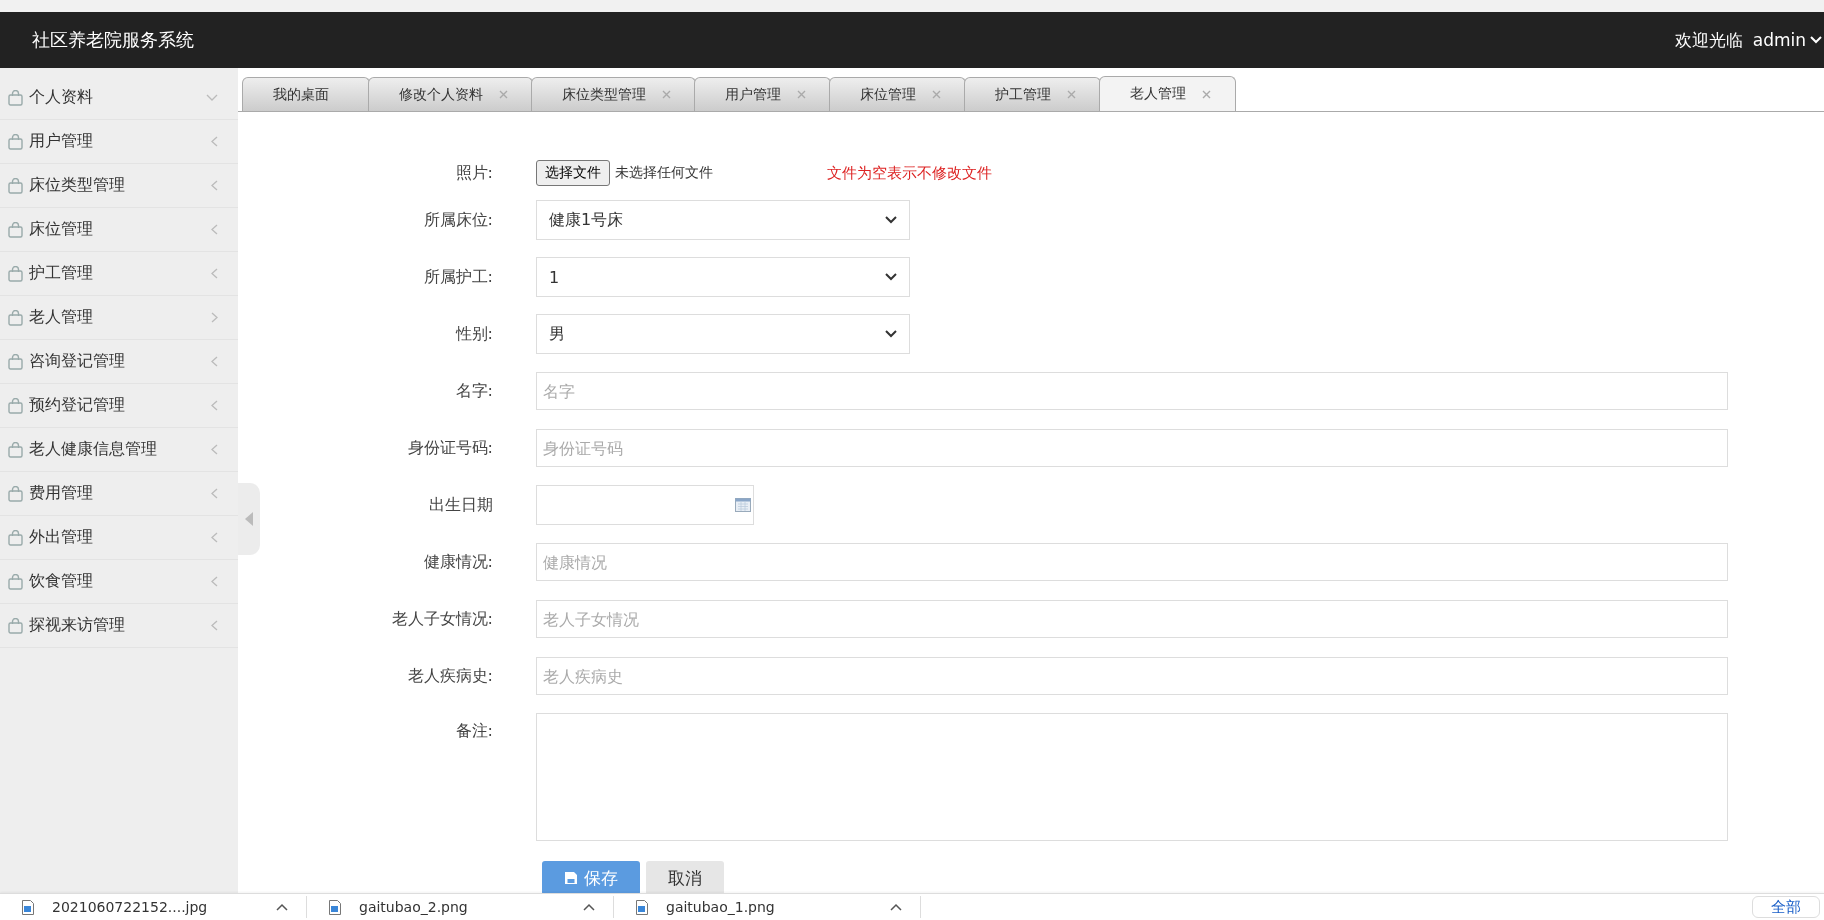 This screenshot has height=920, width=1824. Describe the element at coordinates (61, 537) in the screenshot. I see `menu-label: 外出管理` at that location.